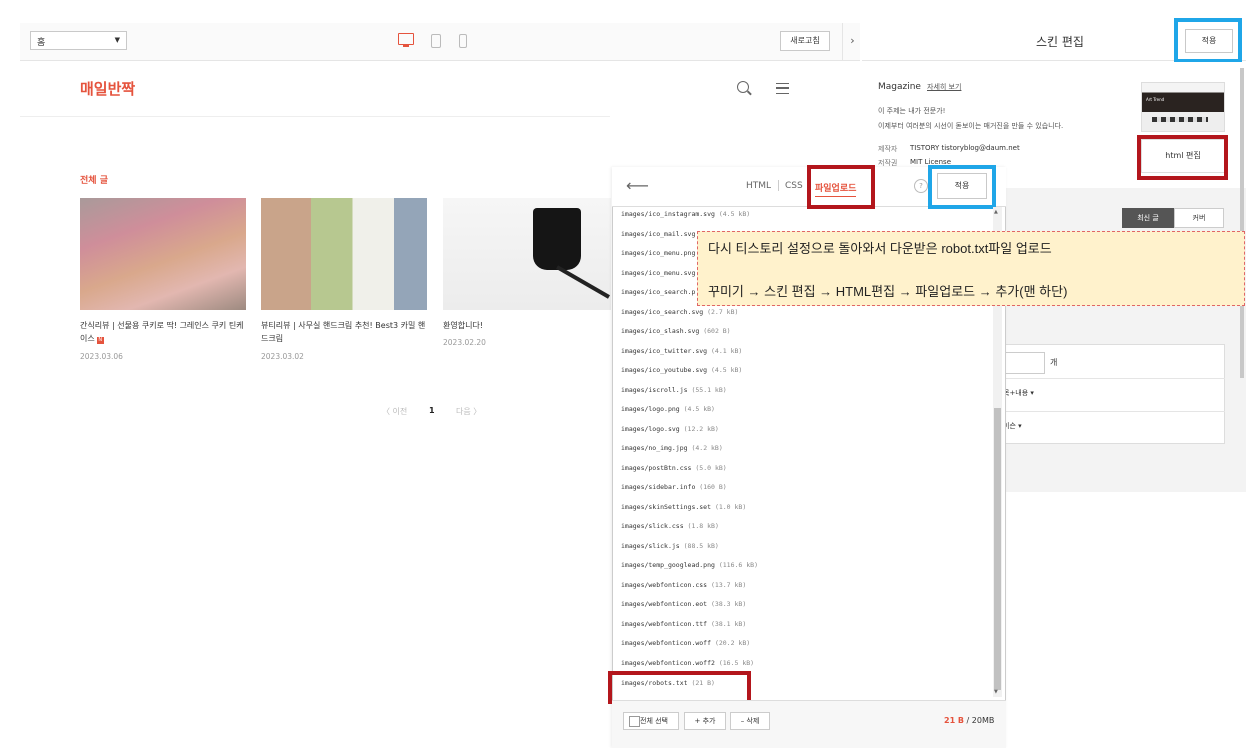 Image resolution: width=1258 pixels, height=748 pixels. I want to click on file-row: images/ico_mail.svg, so click(658, 234).